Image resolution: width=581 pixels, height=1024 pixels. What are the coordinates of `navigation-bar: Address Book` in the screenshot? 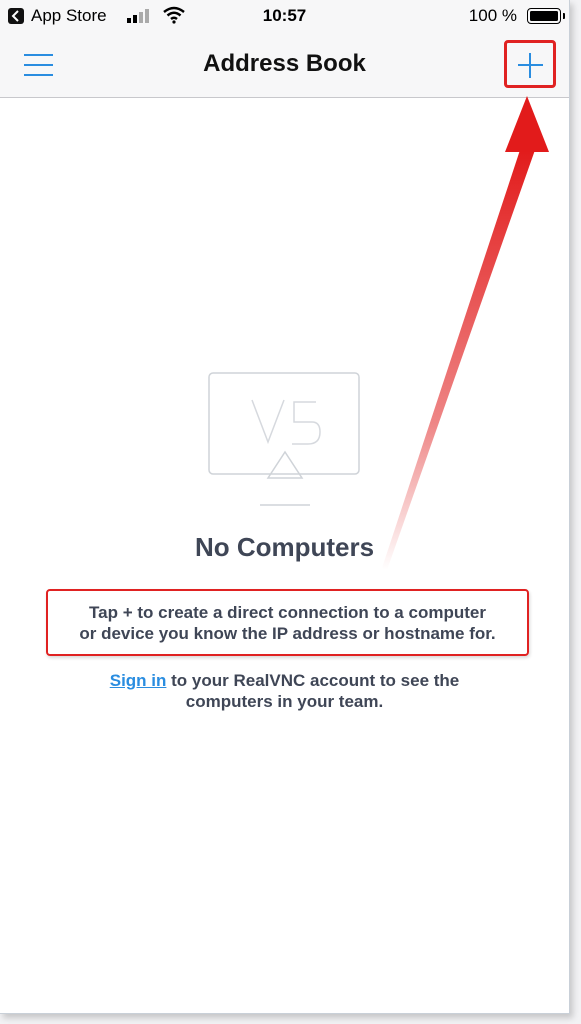 It's located at (284, 66).